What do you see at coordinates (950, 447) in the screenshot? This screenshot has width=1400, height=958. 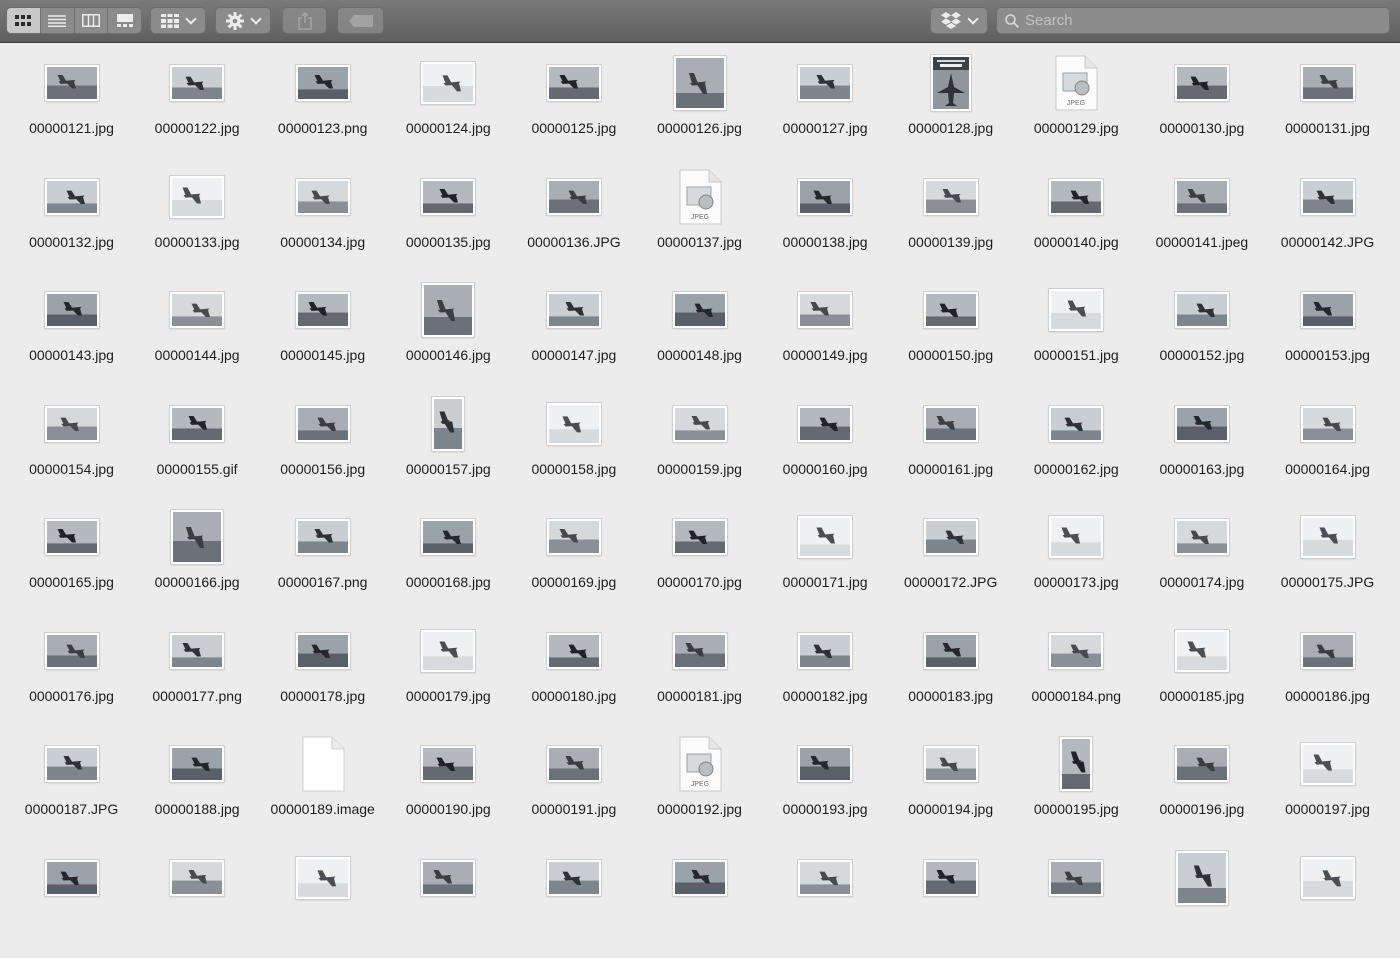 I see `file-item: 00000161.jpg` at bounding box center [950, 447].